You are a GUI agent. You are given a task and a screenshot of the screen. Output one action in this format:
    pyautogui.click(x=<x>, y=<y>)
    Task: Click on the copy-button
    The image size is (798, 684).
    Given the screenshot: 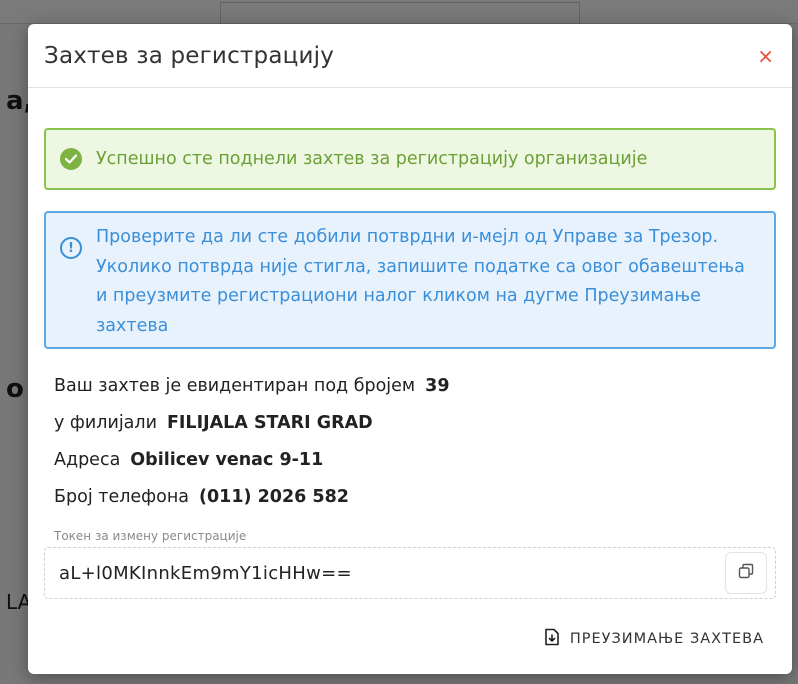 What is the action you would take?
    pyautogui.click(x=746, y=573)
    